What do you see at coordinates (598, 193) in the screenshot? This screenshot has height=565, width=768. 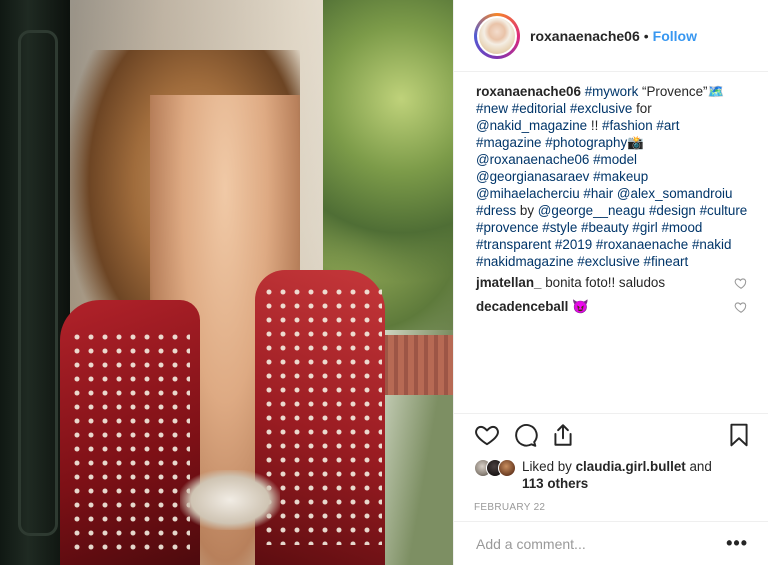 I see `hashtag-link: #hair` at bounding box center [598, 193].